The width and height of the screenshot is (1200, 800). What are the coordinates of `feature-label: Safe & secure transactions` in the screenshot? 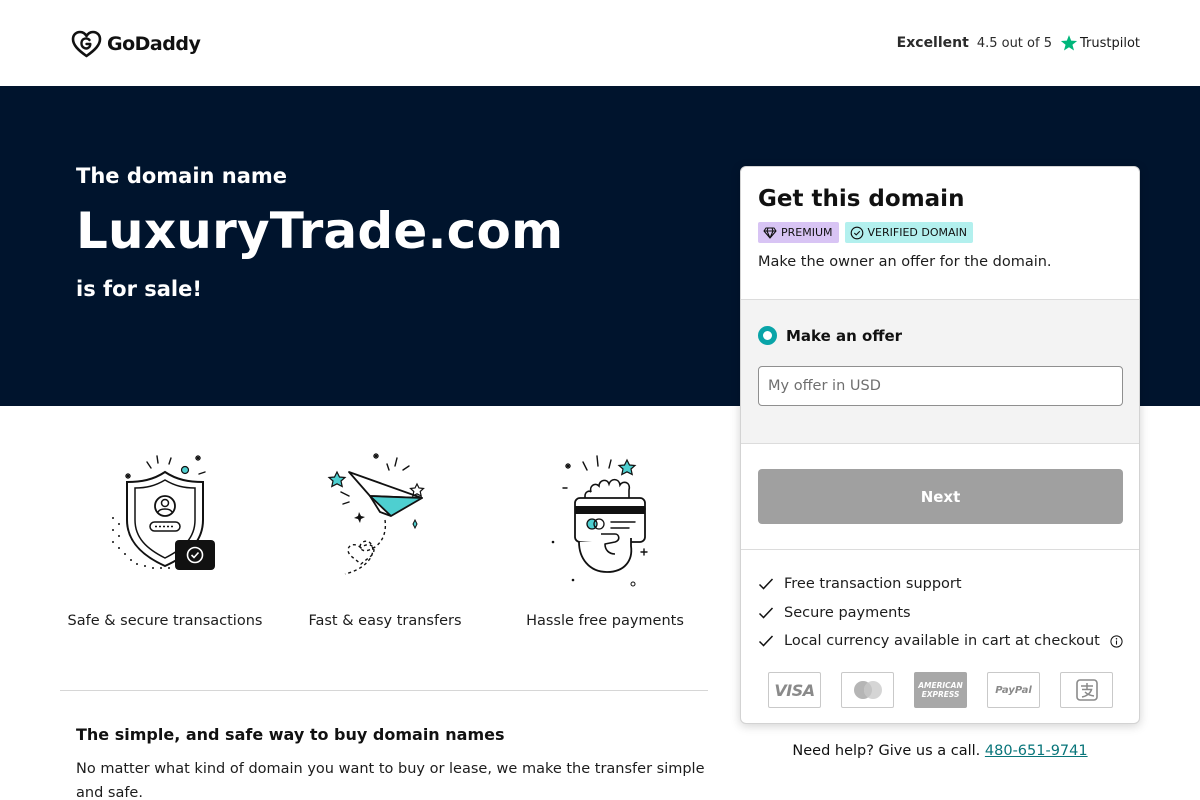 It's located at (165, 621).